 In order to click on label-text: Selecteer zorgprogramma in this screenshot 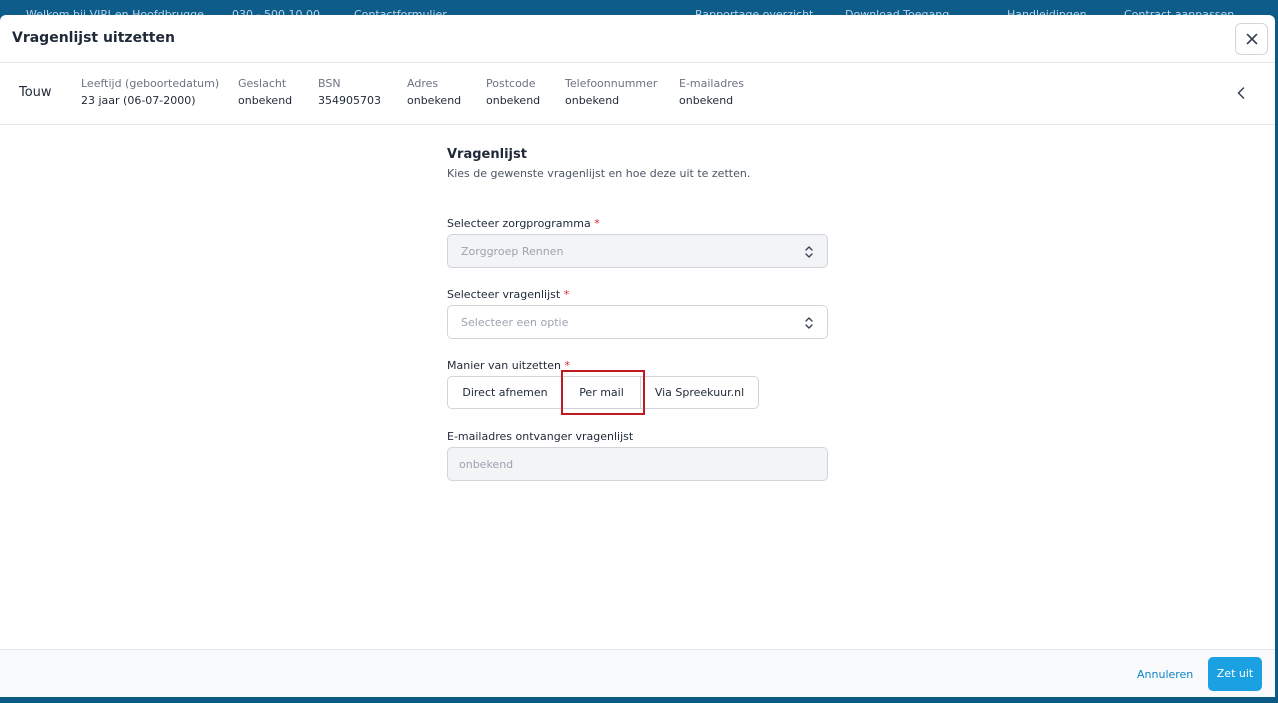, I will do `click(519, 223)`.